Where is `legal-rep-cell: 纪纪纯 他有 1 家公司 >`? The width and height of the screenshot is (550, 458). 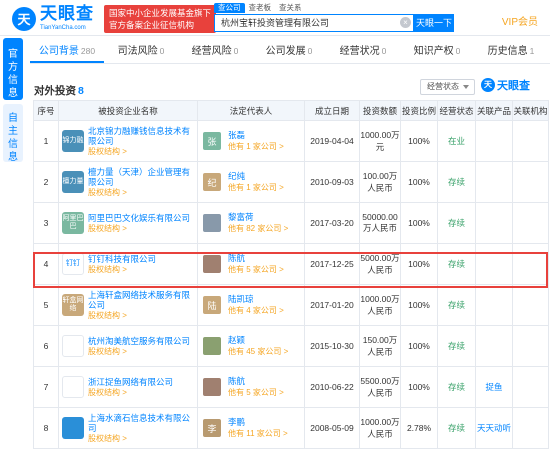
legal-rep-cell: 纪纪纯 他有 1 家公司 > is located at coordinates (251, 182).